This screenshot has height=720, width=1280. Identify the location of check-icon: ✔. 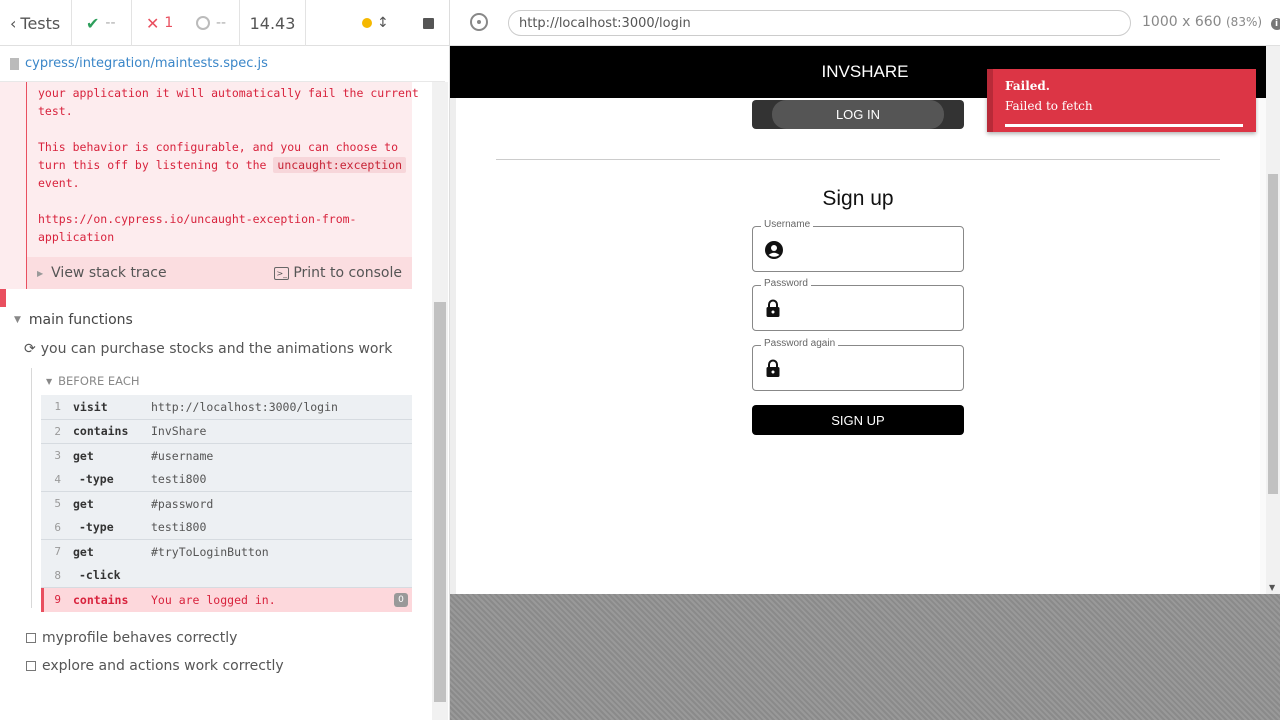
(93, 23).